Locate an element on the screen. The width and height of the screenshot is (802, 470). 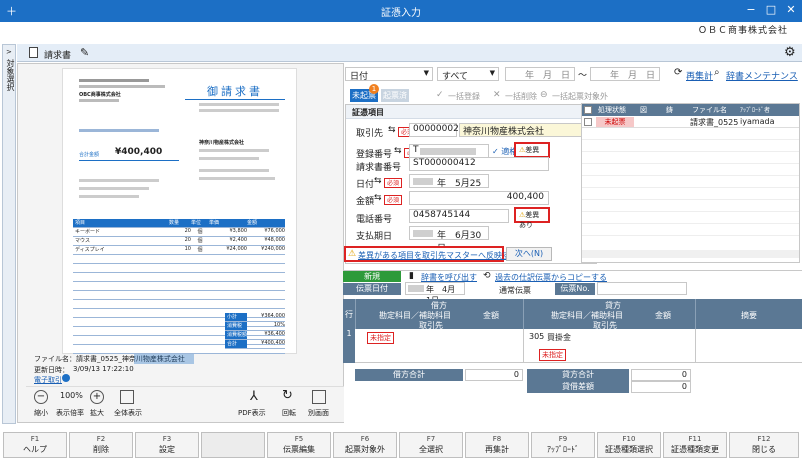
phone-input: 0458745144 is located at coordinates (459, 216).